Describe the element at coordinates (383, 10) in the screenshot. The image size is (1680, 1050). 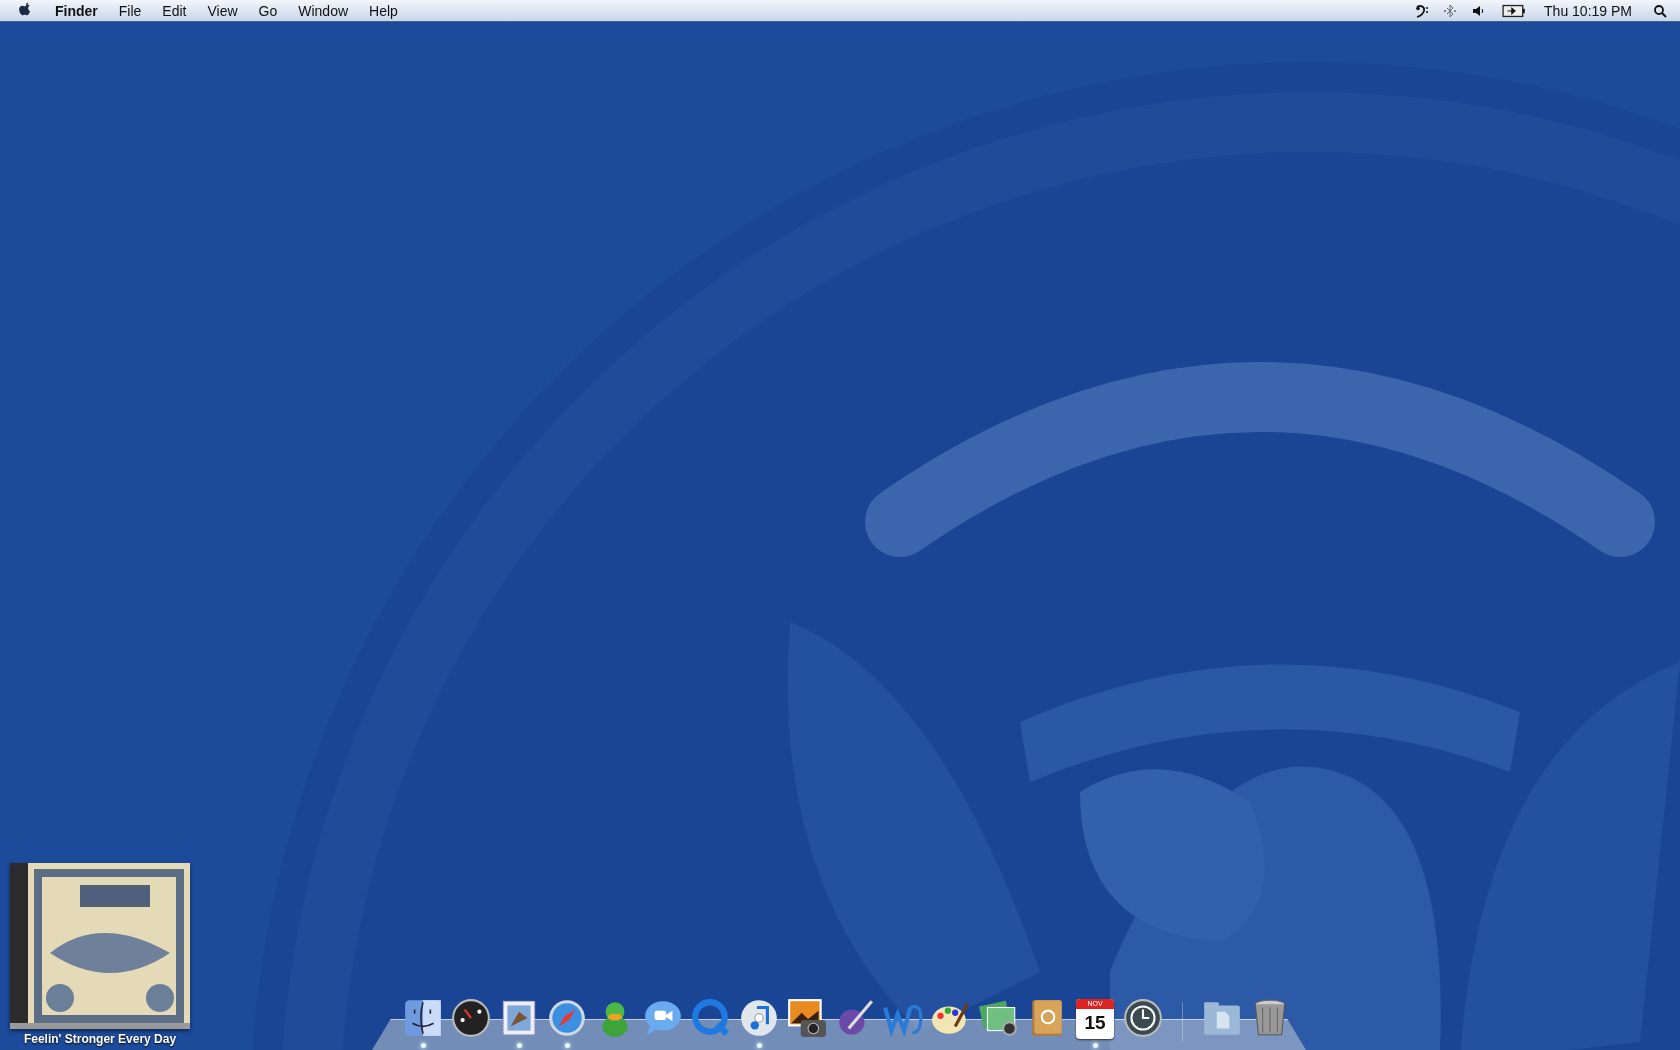
I see `menu-item: Help` at that location.